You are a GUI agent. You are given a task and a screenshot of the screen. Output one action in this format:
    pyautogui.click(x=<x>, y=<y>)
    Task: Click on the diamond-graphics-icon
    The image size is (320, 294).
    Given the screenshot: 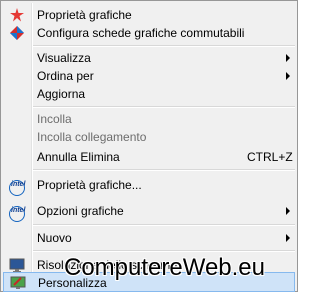 What is the action you would take?
    pyautogui.click(x=17, y=33)
    